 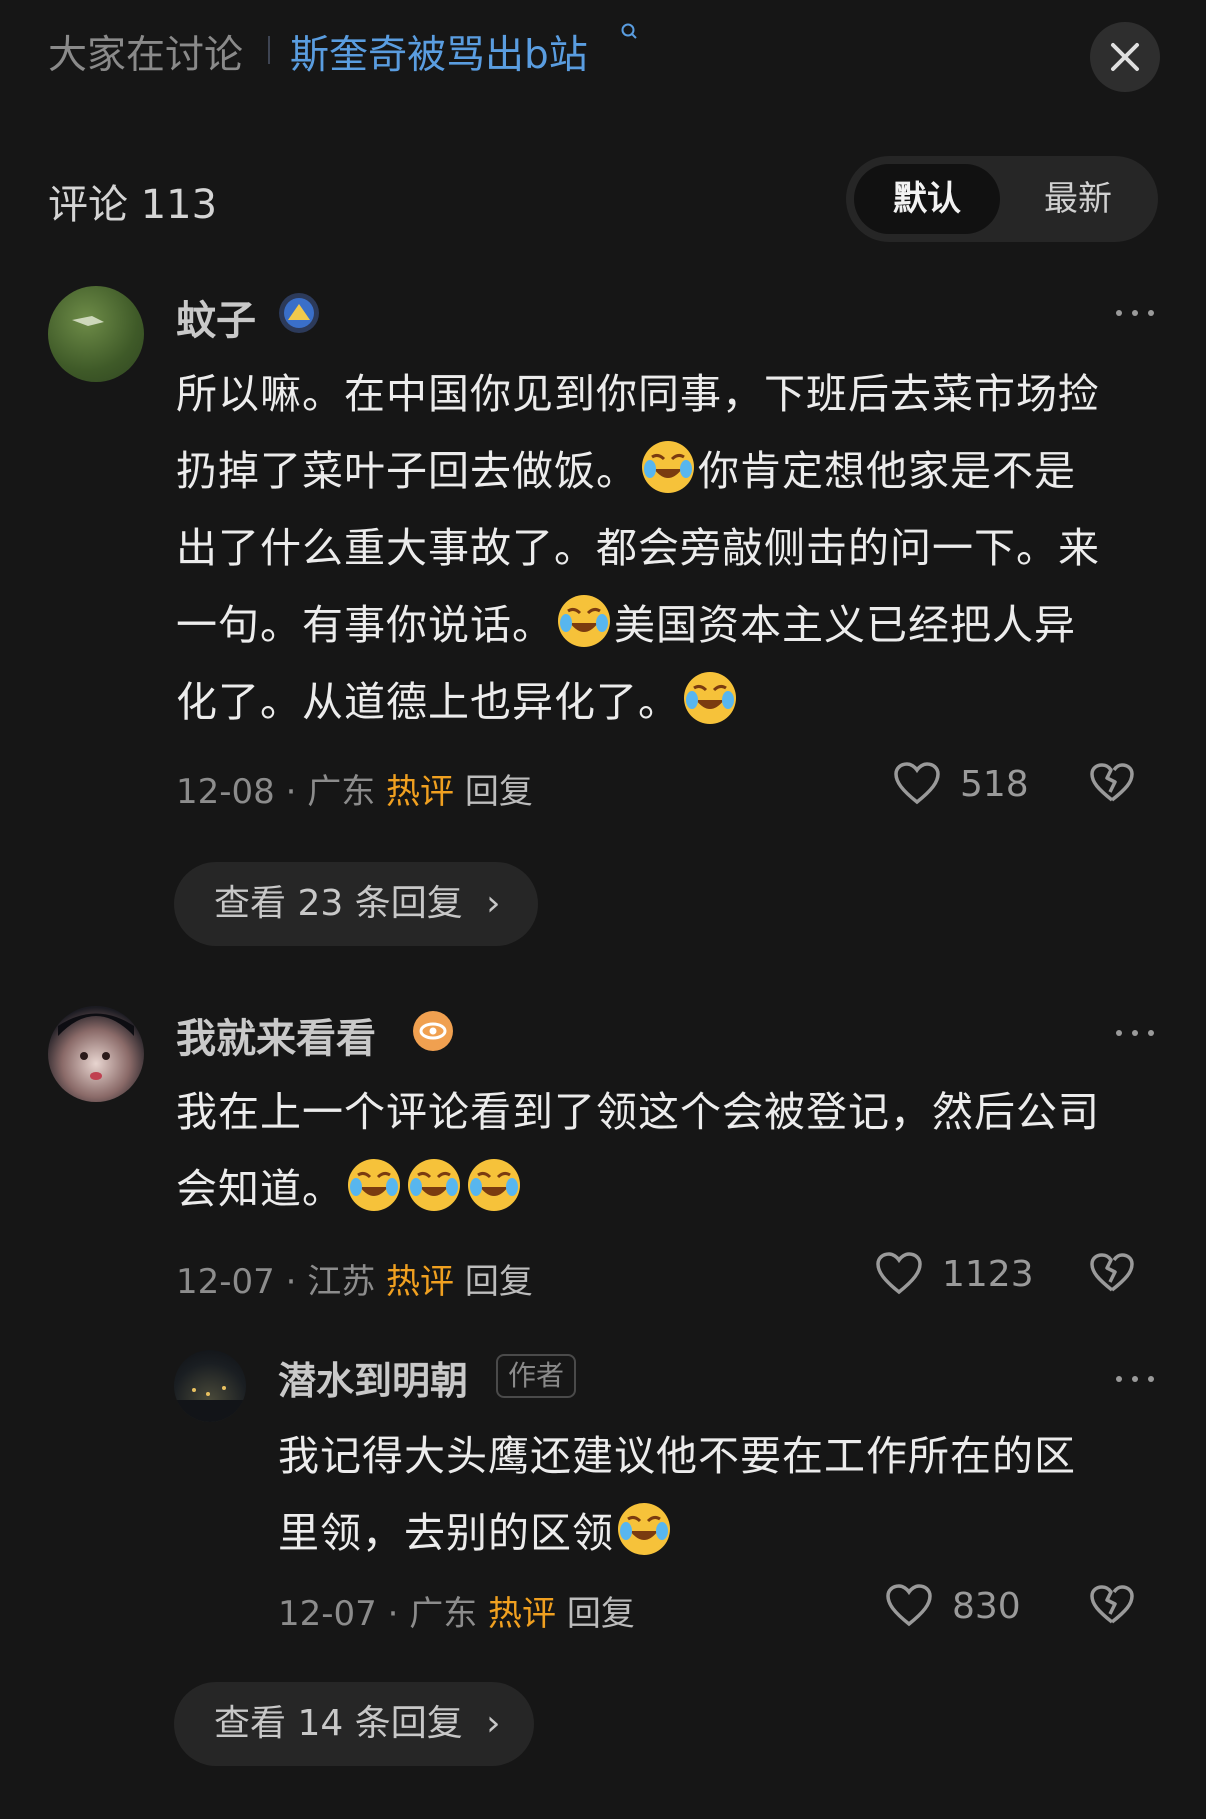 I want to click on close-button, so click(x=1125, y=57).